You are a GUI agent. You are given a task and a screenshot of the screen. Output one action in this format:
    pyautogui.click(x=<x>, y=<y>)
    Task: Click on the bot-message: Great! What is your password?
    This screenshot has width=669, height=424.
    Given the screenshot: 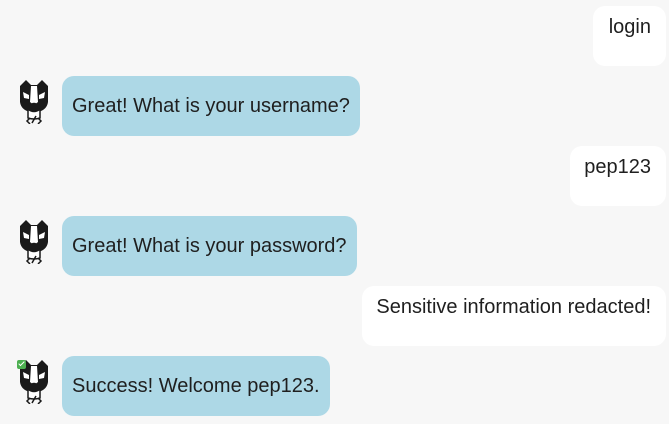 What is the action you would take?
    pyautogui.click(x=334, y=246)
    